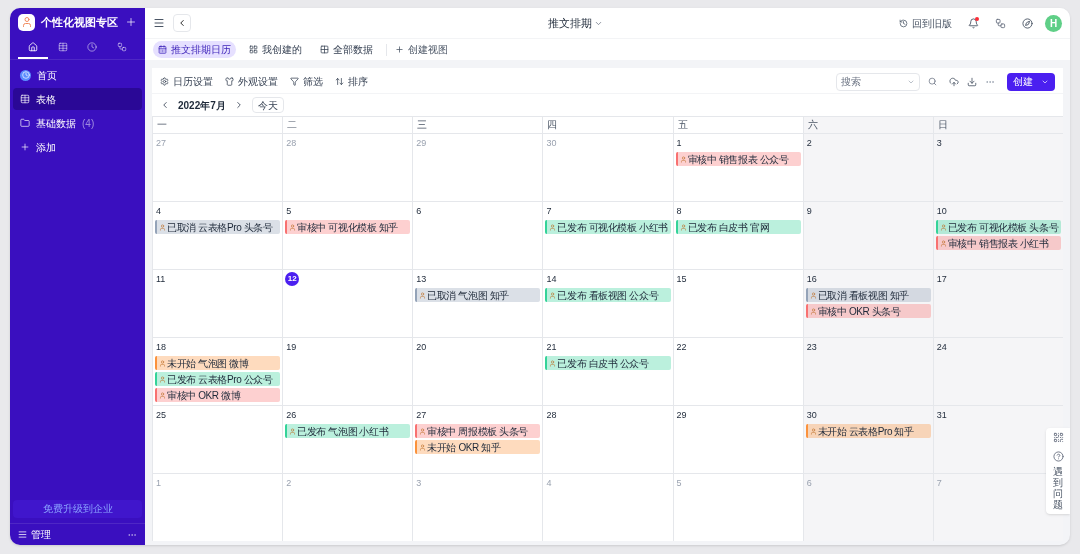 The width and height of the screenshot is (1080, 554). Describe the element at coordinates (186, 81) in the screenshot. I see `toolbar-button: 日历设置` at that location.